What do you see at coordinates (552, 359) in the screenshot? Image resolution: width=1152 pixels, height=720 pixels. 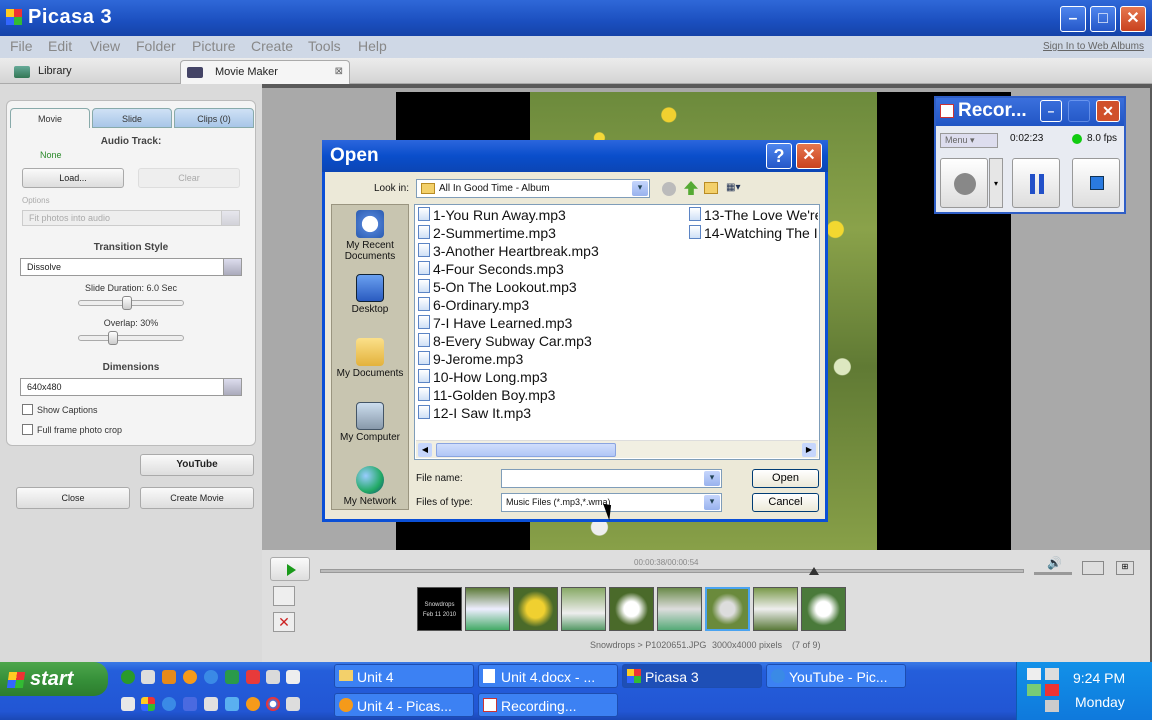 I see `file-item: 9-Jerome.mp3` at bounding box center [552, 359].